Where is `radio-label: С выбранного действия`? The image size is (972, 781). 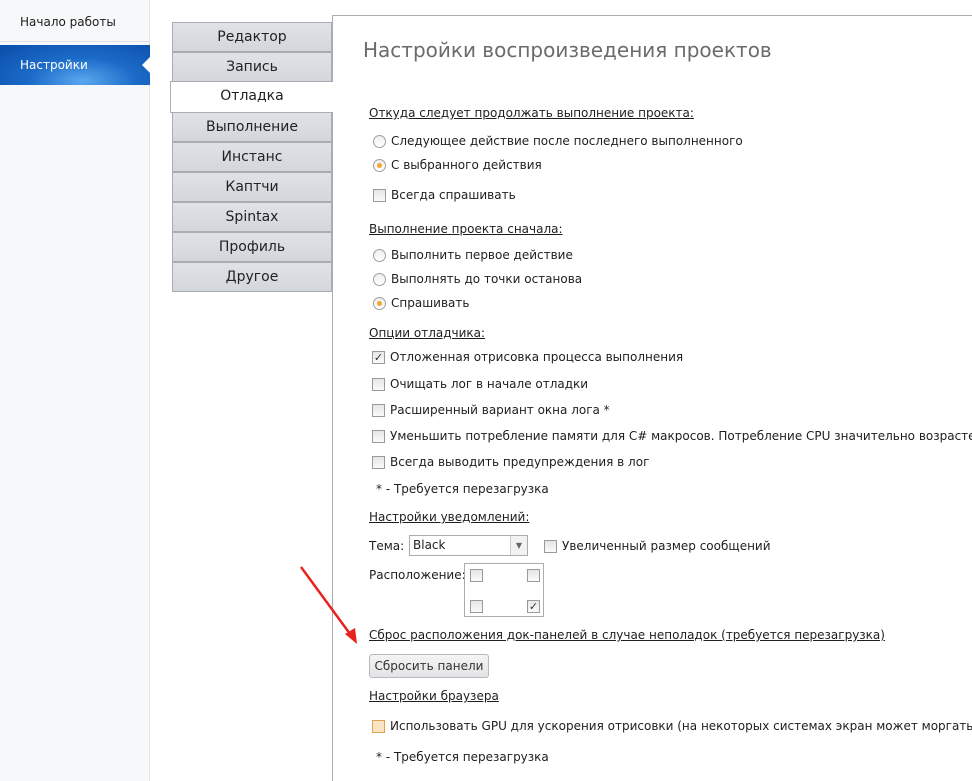 radio-label: С выбранного действия is located at coordinates (466, 165).